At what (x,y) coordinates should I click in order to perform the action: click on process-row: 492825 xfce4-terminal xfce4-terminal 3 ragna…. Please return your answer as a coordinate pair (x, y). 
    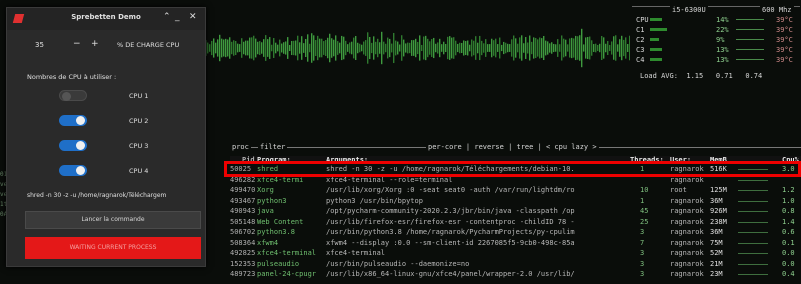
    Looking at the image, I should click on (515, 253).